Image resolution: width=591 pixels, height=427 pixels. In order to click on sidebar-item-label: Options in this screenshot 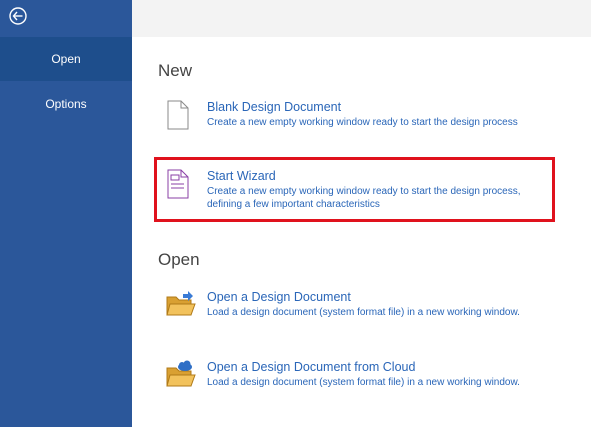, I will do `click(66, 104)`.